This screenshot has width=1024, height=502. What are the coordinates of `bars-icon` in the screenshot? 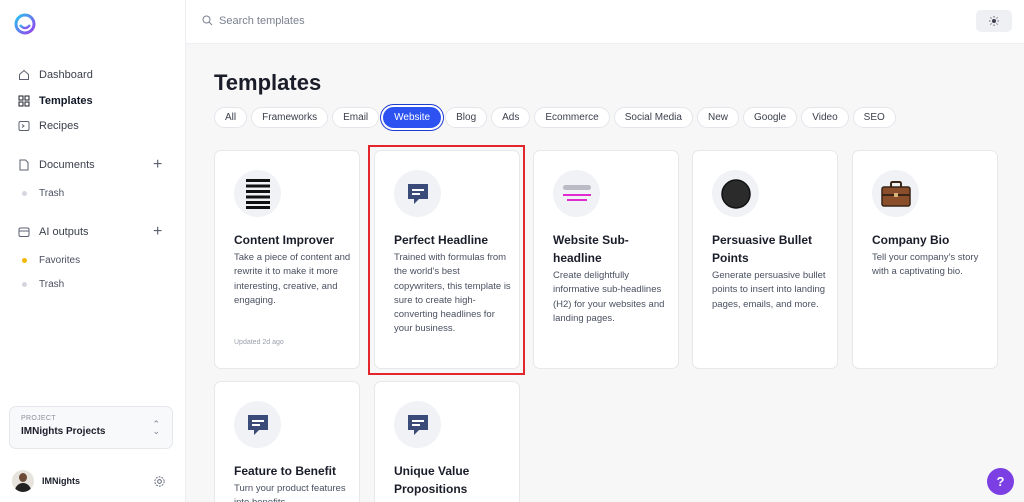 It's located at (257, 193).